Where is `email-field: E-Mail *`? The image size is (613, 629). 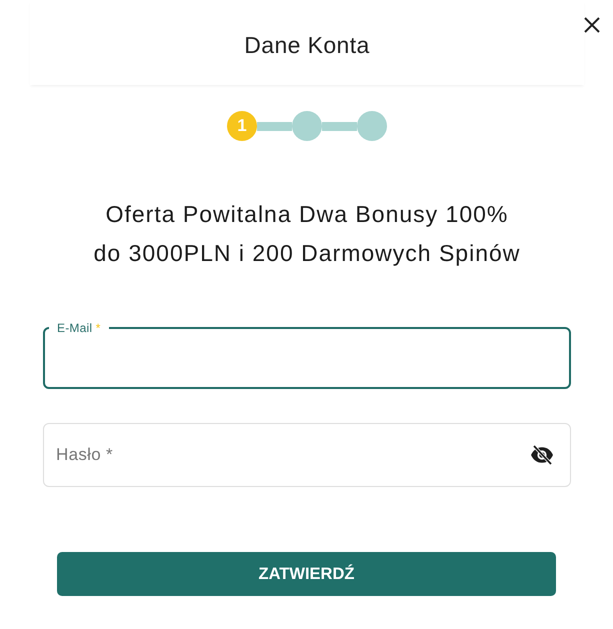
email-field: E-Mail * is located at coordinates (307, 355).